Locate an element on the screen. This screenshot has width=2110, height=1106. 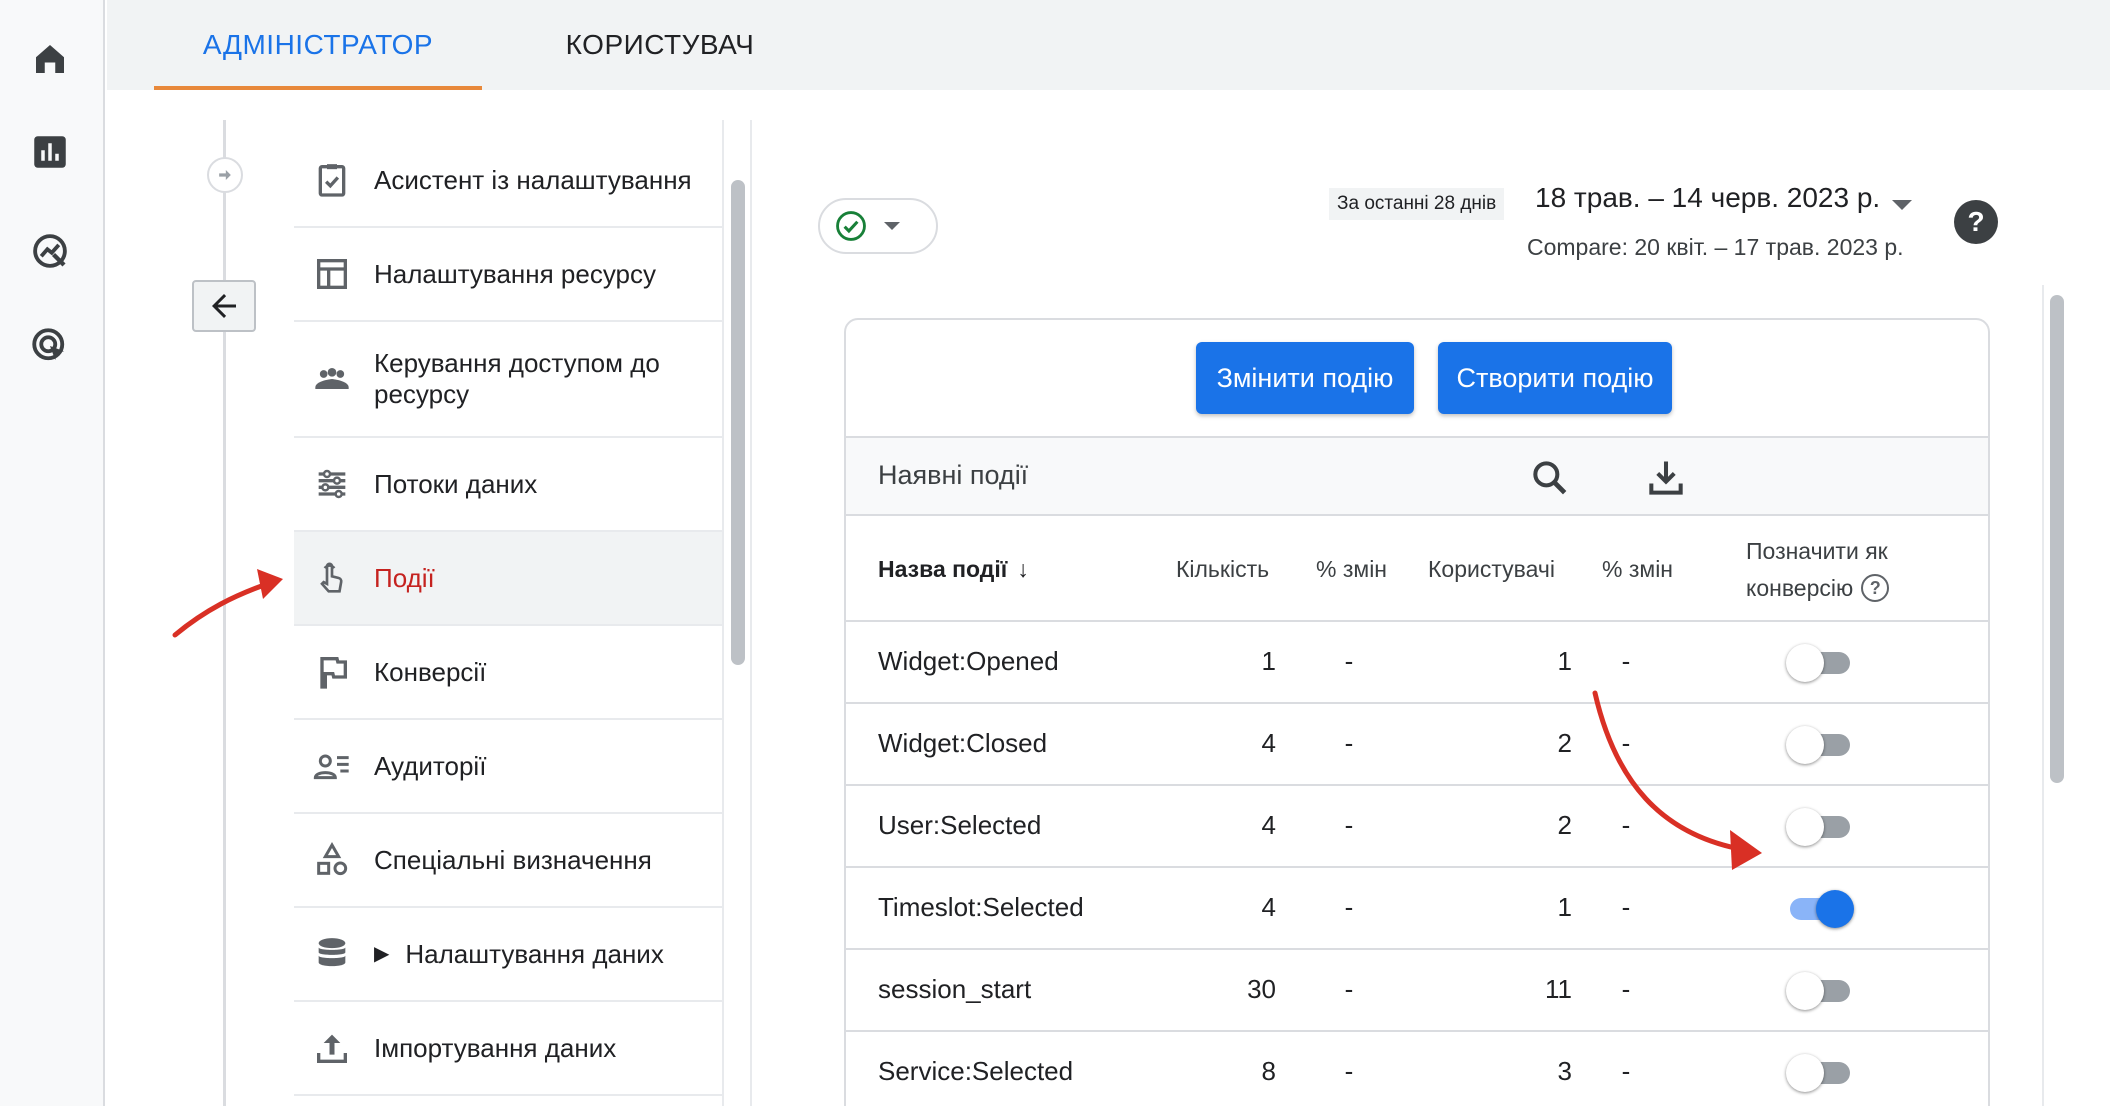
column-header-conversion: Позначити як is located at coordinates (1817, 551).